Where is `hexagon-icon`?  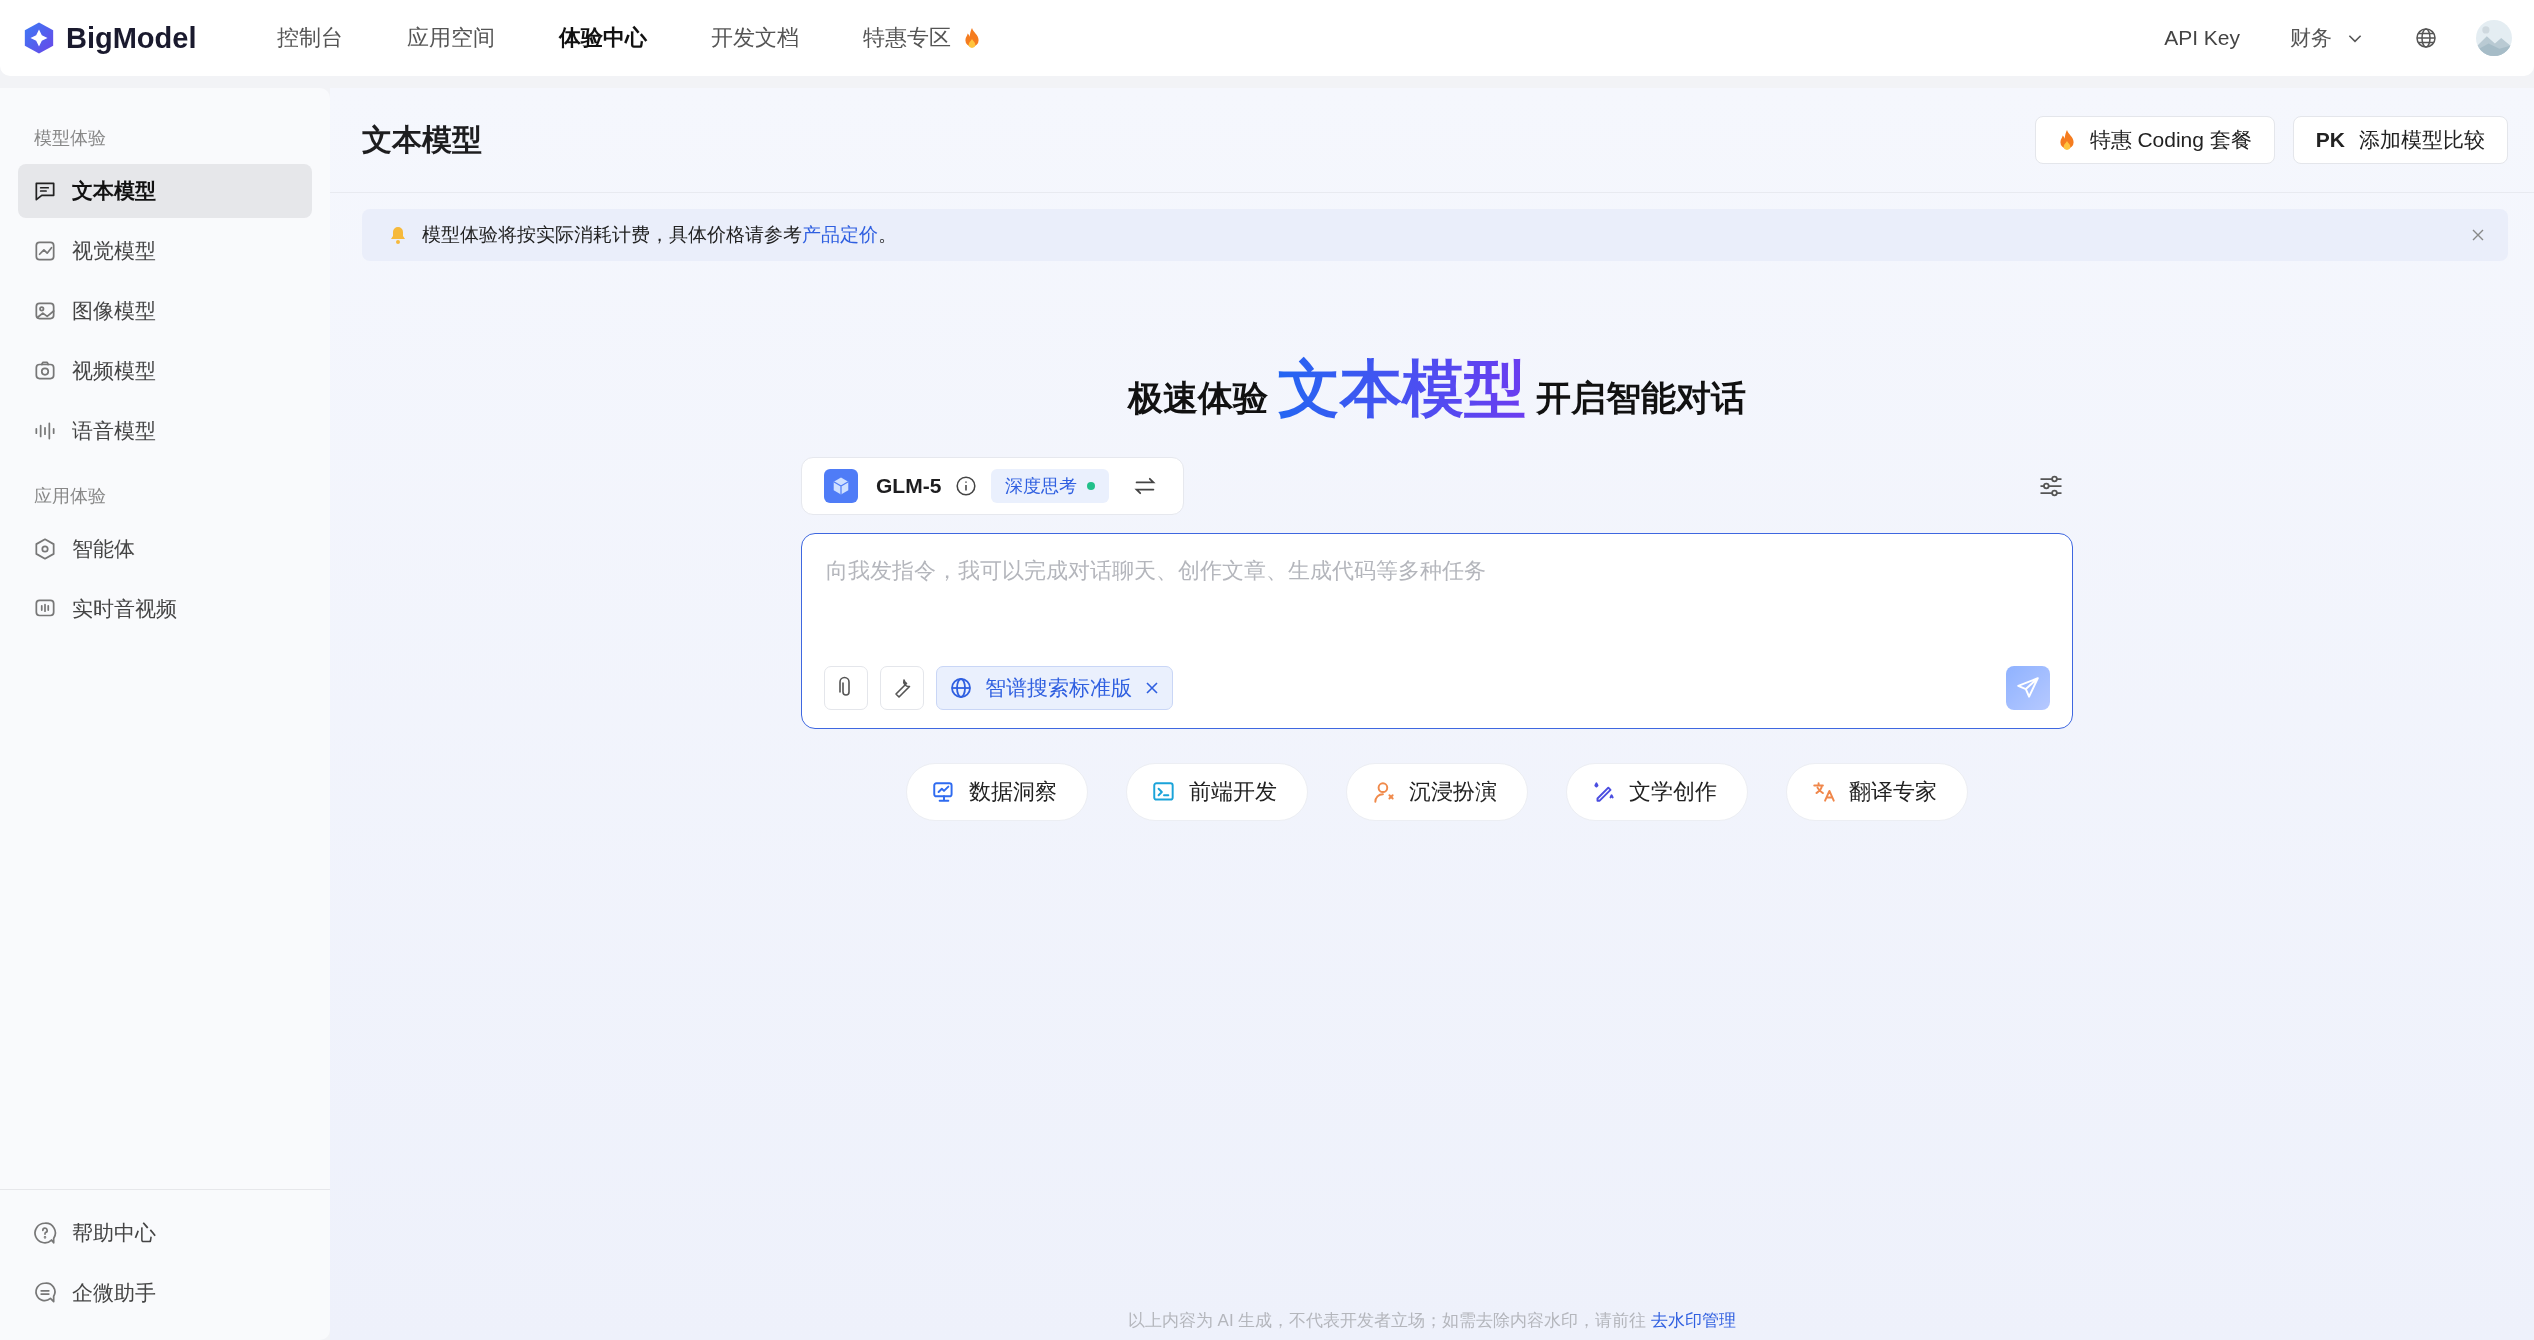 hexagon-icon is located at coordinates (45, 549).